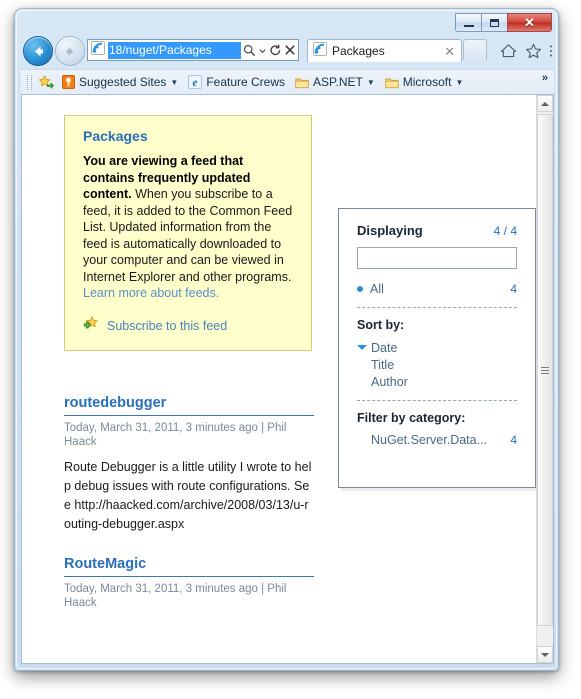  What do you see at coordinates (151, 293) in the screenshot?
I see `learn-more-link: Learn more about feeds.` at bounding box center [151, 293].